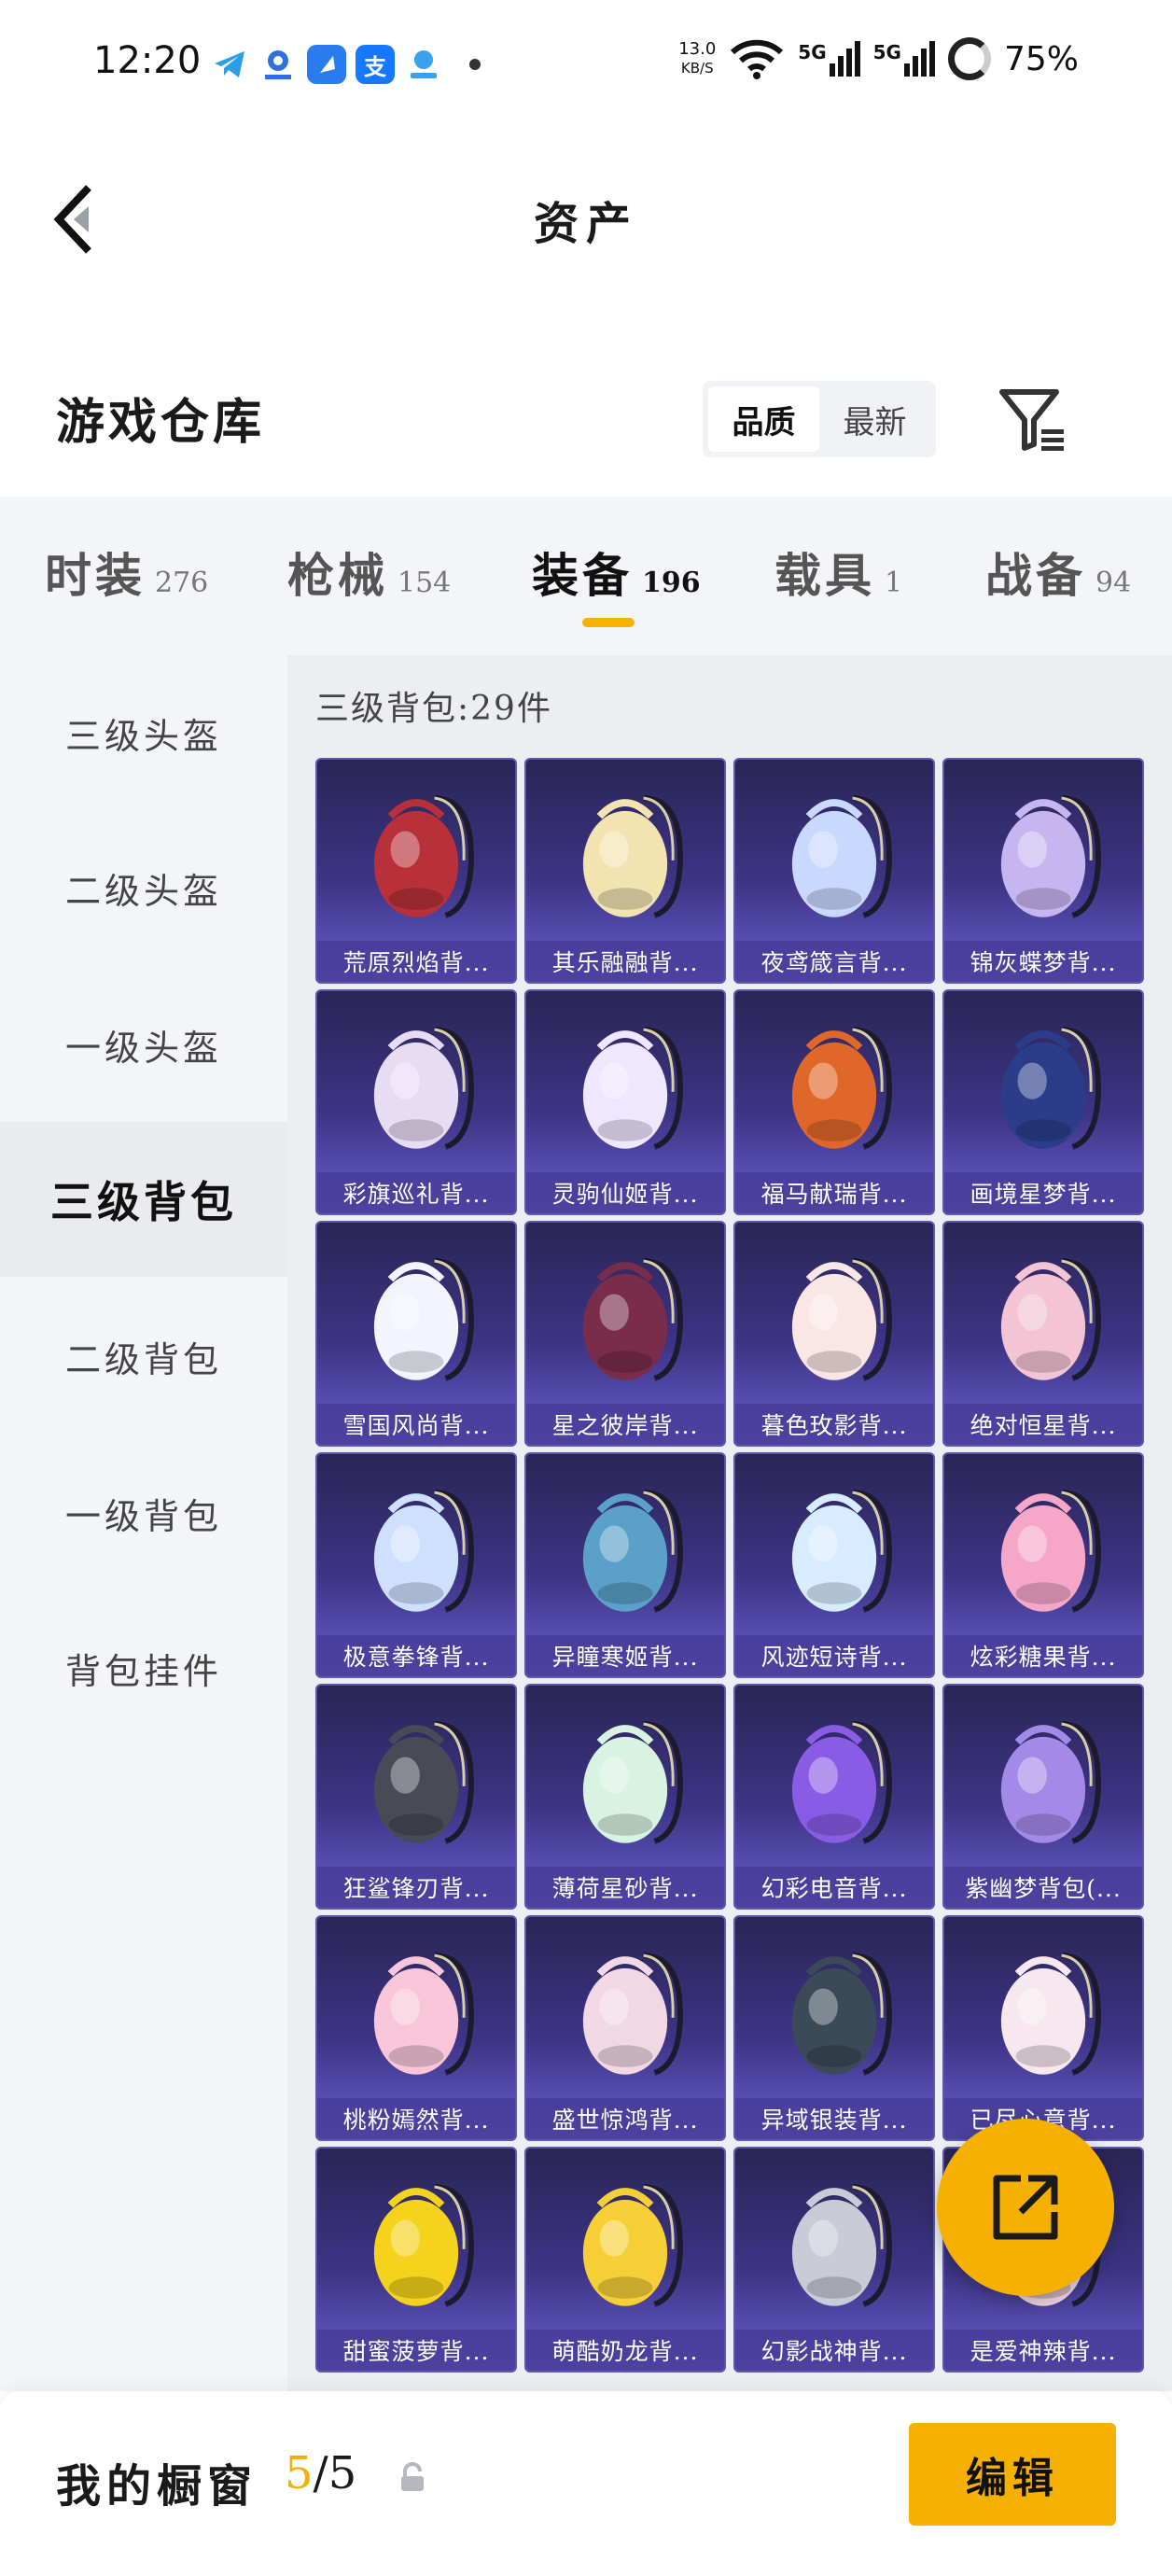 The image size is (1172, 2576). I want to click on side-item-level1-backpack: 一级背包, so click(143, 1512).